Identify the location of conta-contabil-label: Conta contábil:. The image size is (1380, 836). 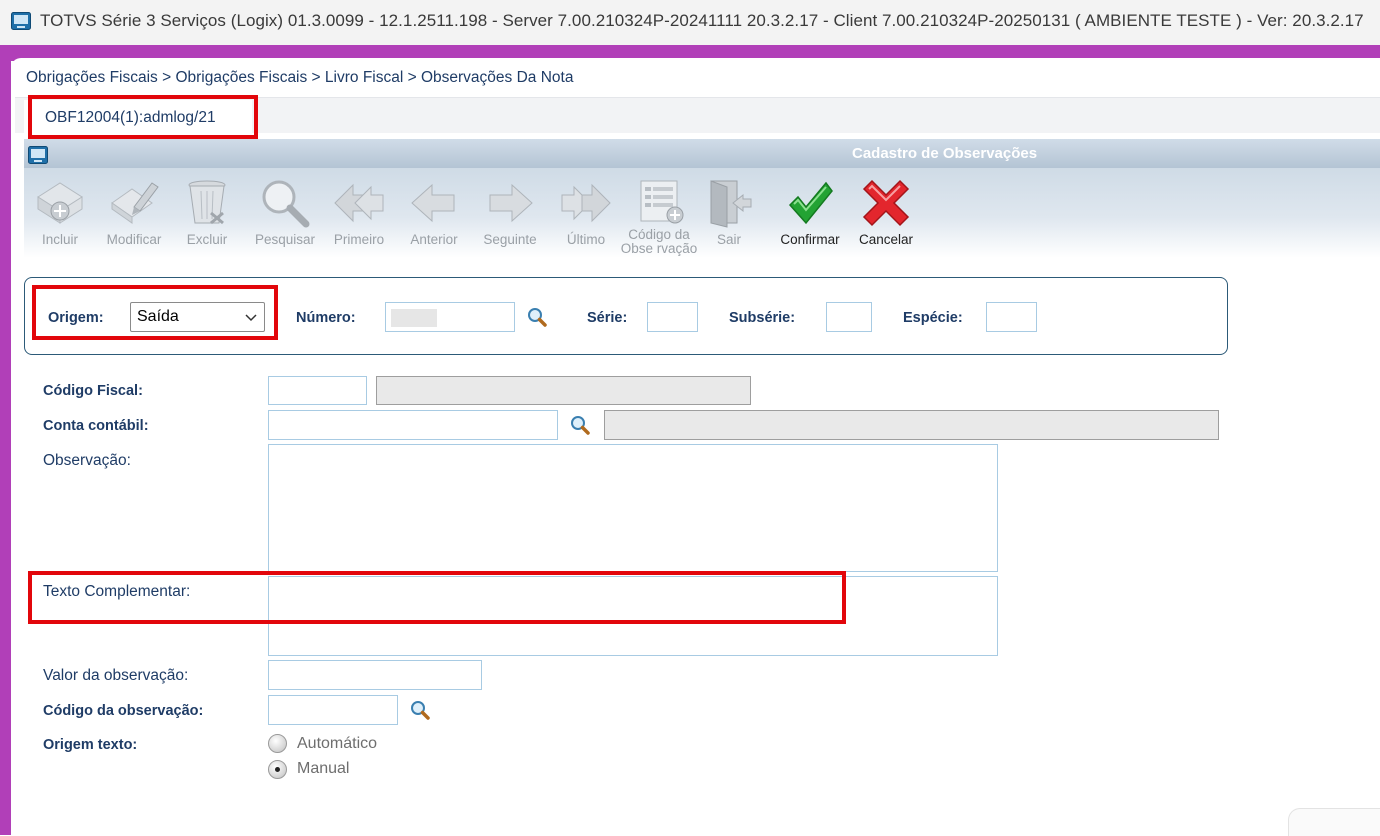
(96, 426).